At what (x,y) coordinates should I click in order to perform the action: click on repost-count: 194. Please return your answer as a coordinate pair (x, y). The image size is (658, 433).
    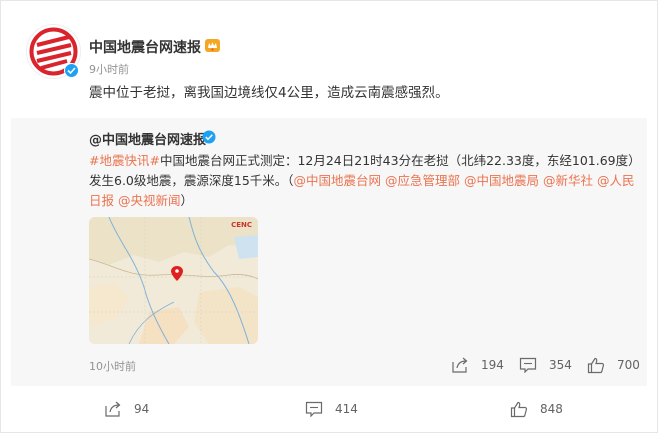
    Looking at the image, I should click on (492, 365).